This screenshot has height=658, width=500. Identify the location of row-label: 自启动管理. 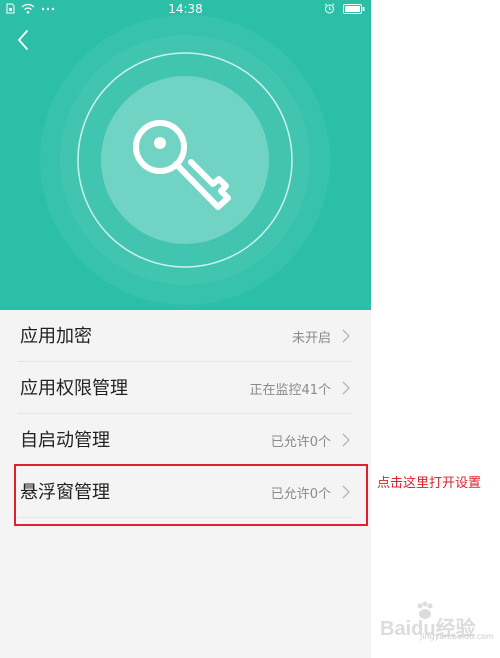
(65, 440).